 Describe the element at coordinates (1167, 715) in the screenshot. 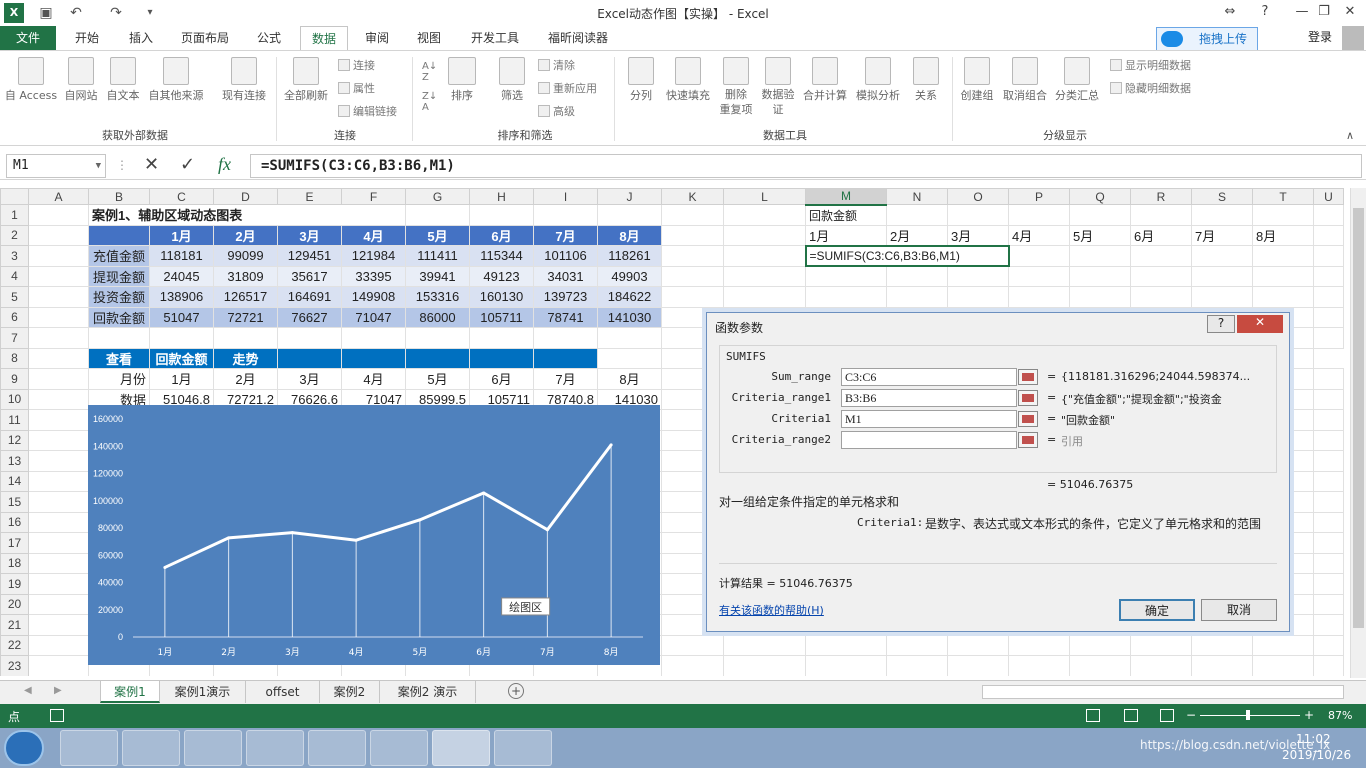

I see `page-break-view-icon` at that location.